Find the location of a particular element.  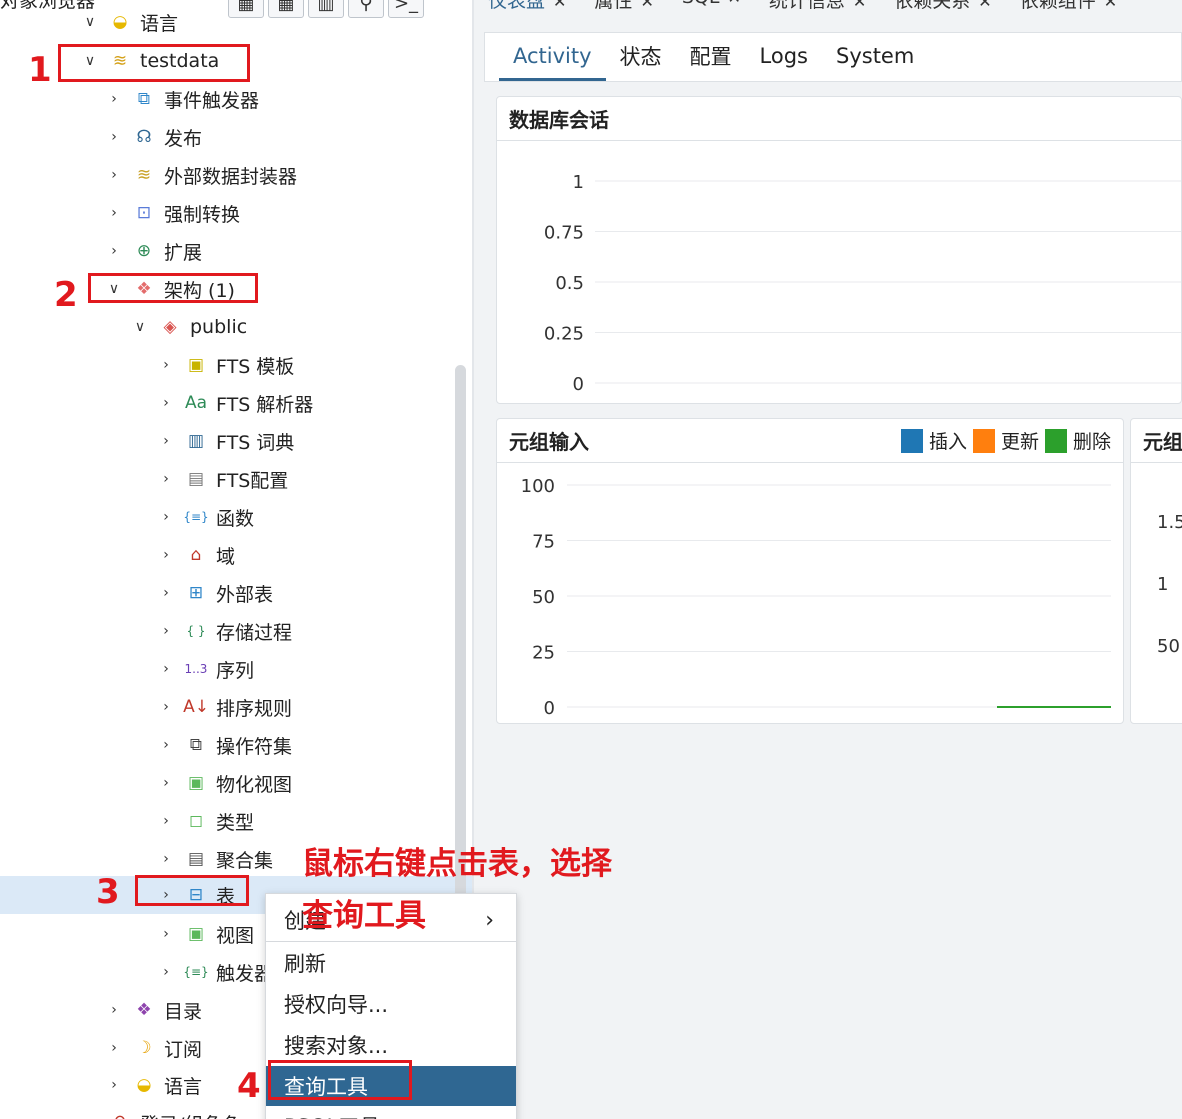

subtab-0: Activity is located at coordinates (552, 57).